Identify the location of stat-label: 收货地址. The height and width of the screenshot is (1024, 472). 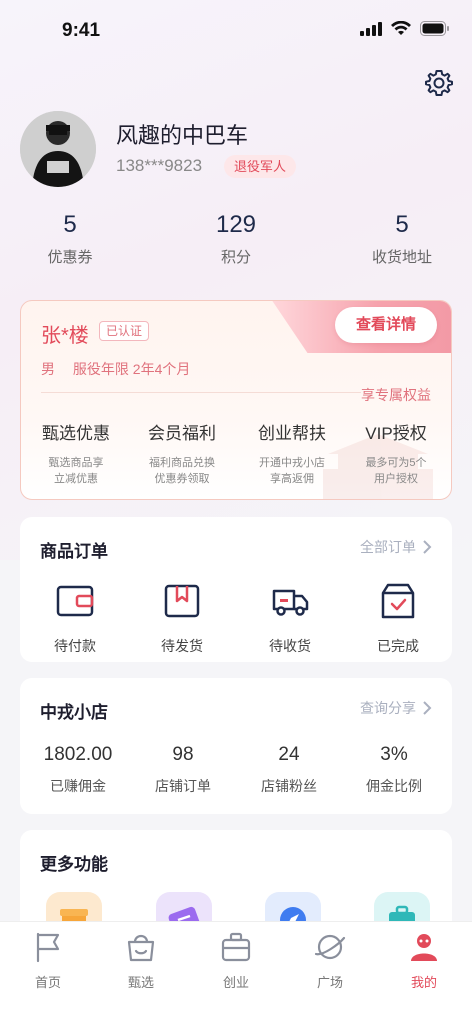
(401, 257).